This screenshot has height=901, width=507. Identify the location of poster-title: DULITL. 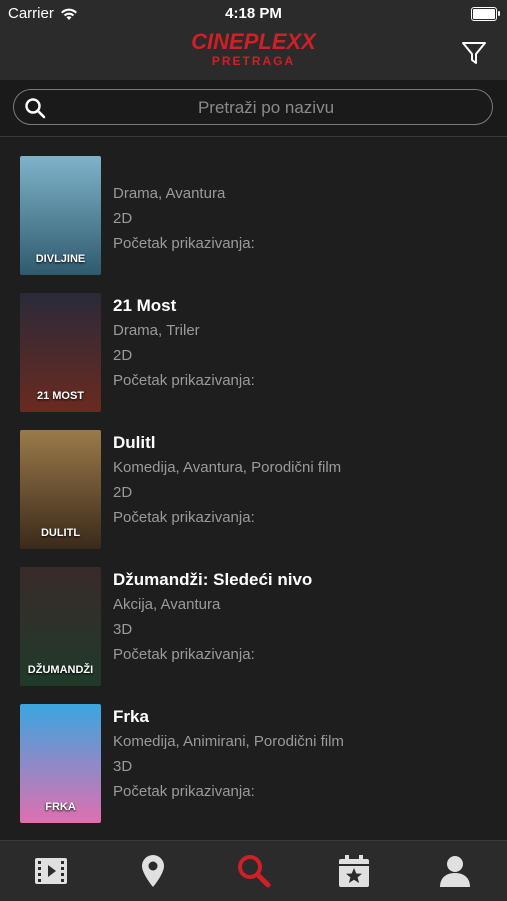
(60, 533).